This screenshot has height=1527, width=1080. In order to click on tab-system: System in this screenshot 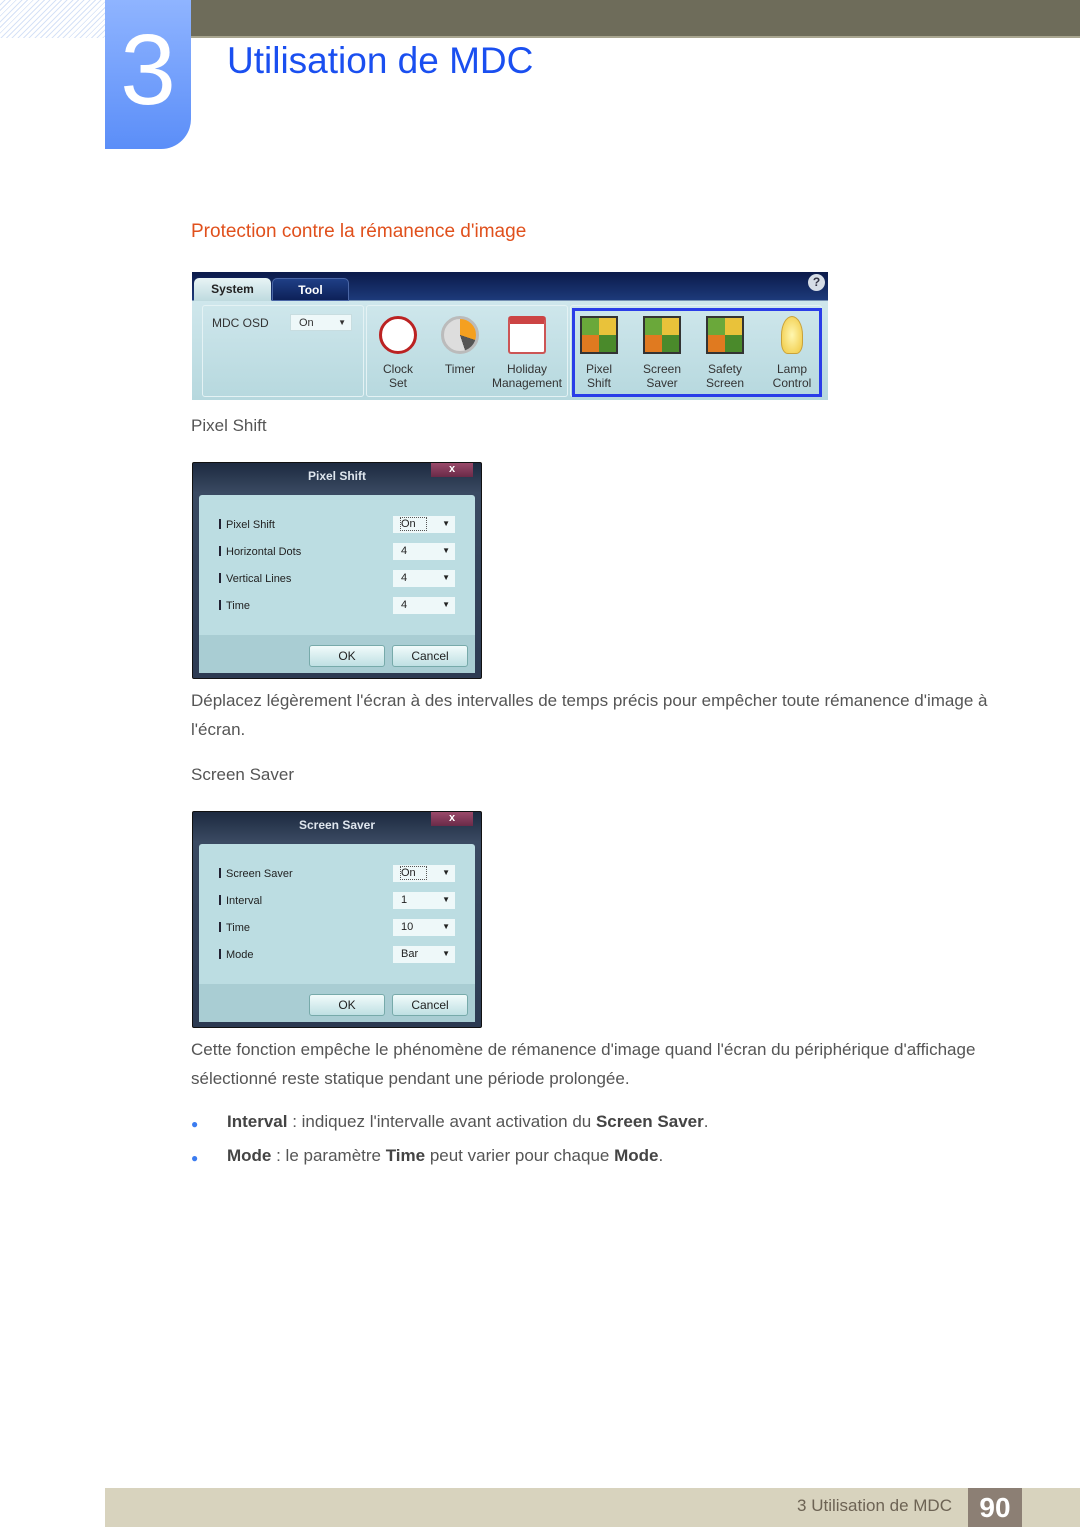, I will do `click(232, 289)`.